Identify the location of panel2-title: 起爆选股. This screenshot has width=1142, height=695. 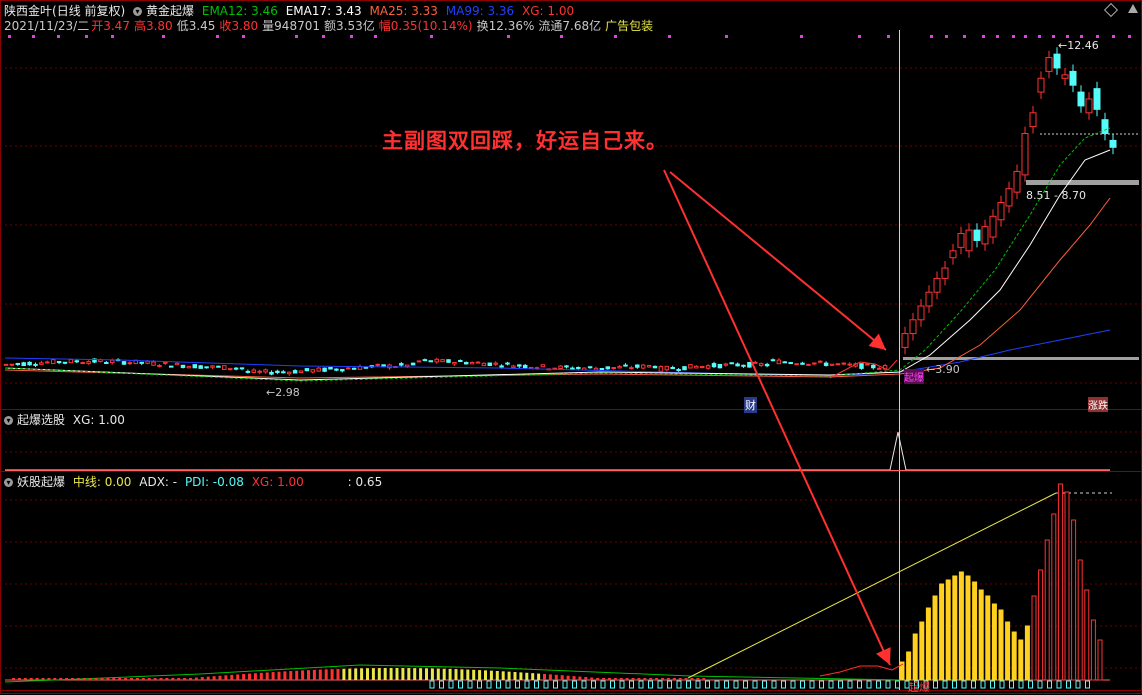
(41, 420).